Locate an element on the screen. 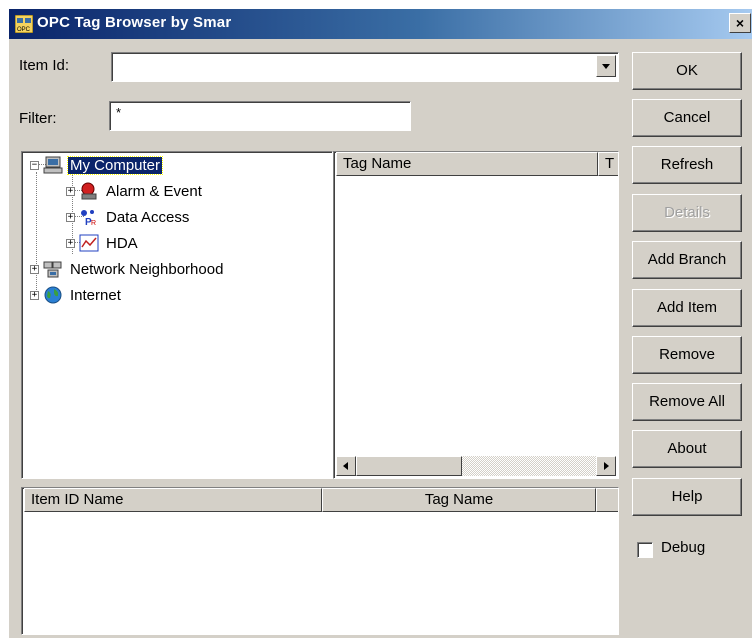 The height and width of the screenshot is (638, 752). collapse-icon: − is located at coordinates (34, 165).